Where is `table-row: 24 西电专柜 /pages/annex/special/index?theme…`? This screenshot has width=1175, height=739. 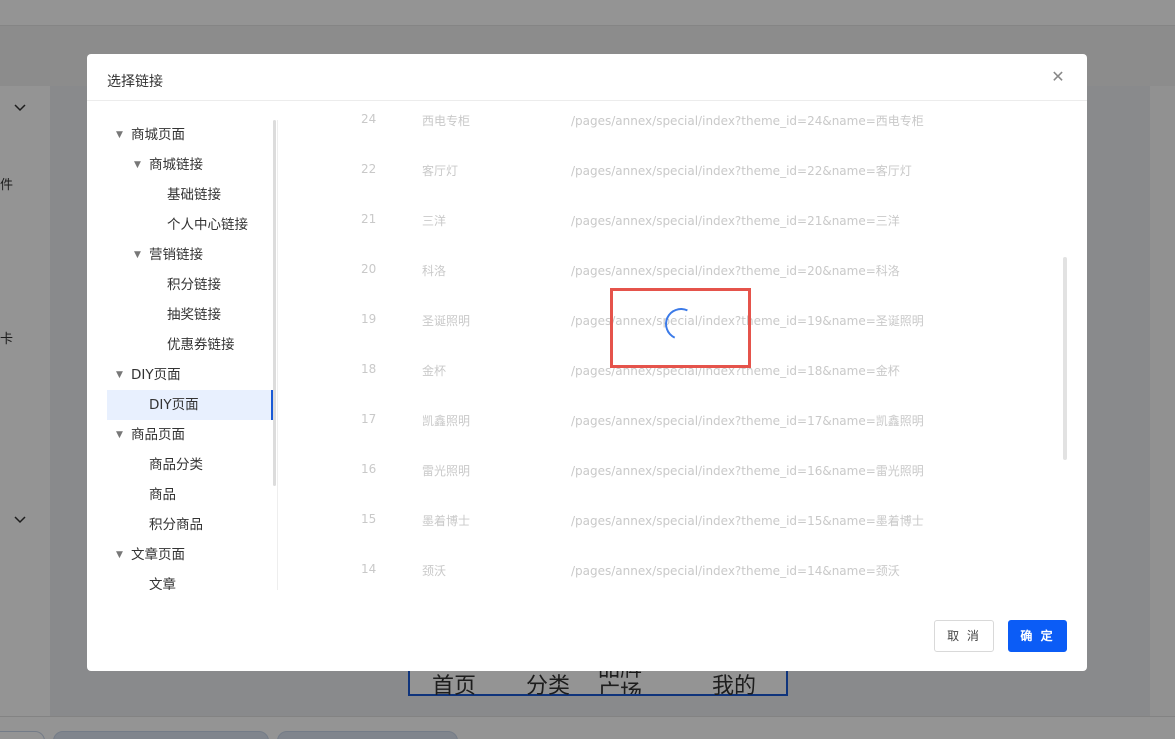
table-row: 24 西电专柜 /pages/annex/special/index?theme… is located at coordinates (672, 123).